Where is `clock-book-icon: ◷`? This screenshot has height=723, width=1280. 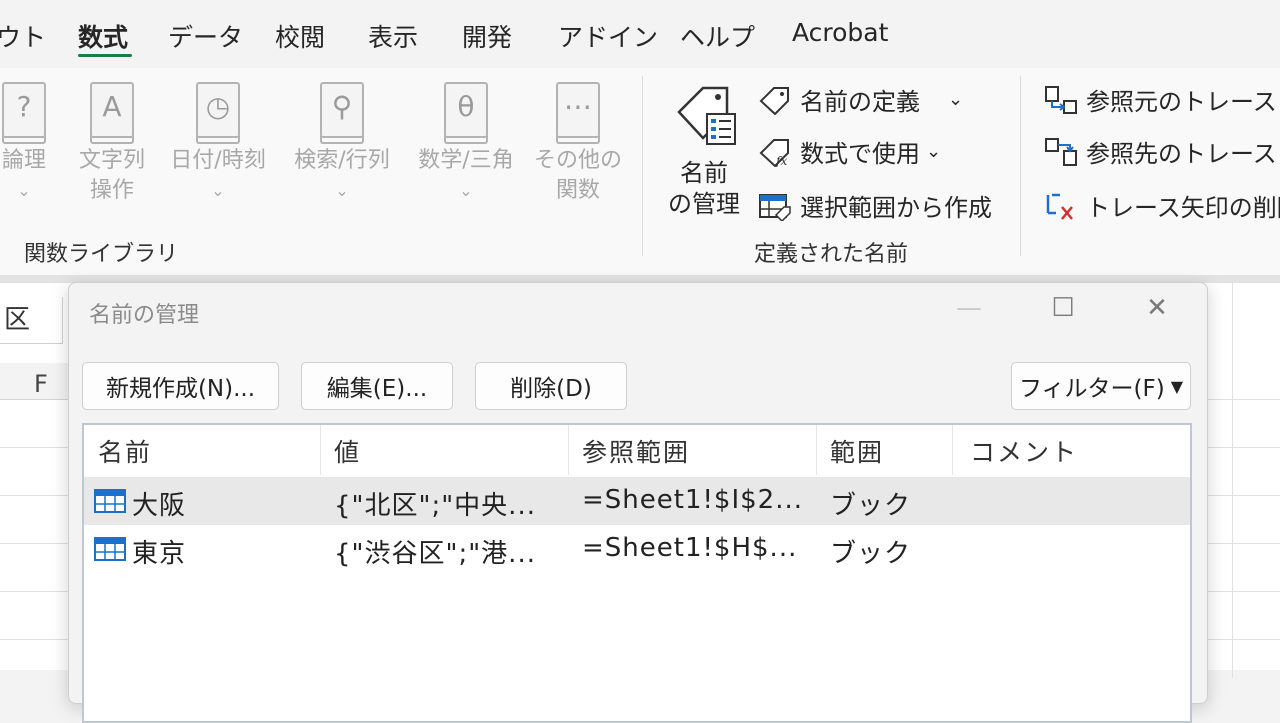
clock-book-icon: ◷ is located at coordinates (218, 113).